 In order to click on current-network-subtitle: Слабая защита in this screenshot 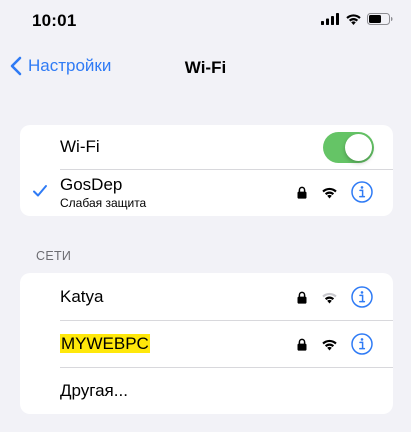, I will do `click(103, 203)`.